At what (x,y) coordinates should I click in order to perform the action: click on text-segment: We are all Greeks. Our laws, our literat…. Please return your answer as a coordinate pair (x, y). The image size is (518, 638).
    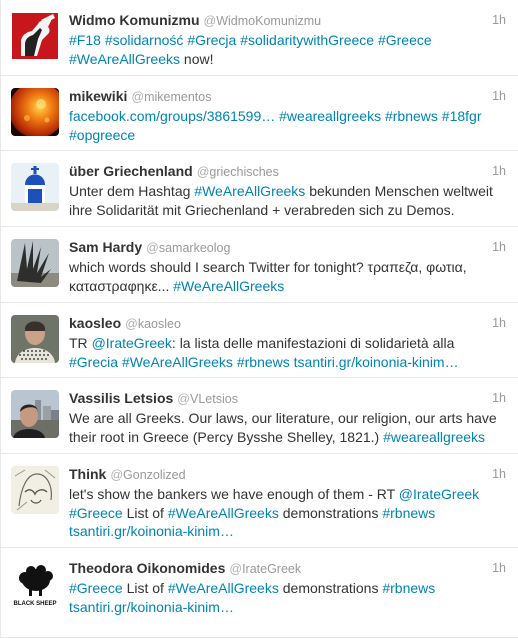
    Looking at the image, I should click on (283, 418).